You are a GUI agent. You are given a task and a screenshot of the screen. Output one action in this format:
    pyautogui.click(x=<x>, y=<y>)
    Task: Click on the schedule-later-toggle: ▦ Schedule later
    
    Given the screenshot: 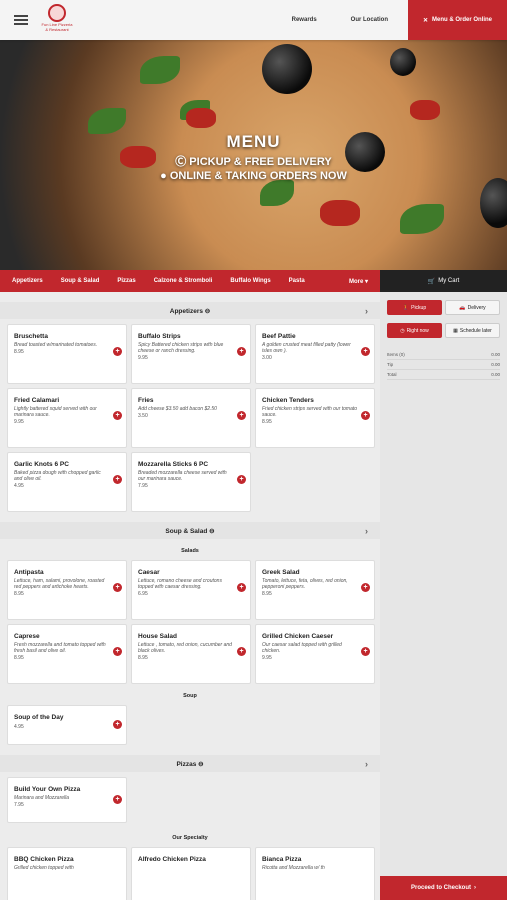 What is the action you would take?
    pyautogui.click(x=472, y=330)
    